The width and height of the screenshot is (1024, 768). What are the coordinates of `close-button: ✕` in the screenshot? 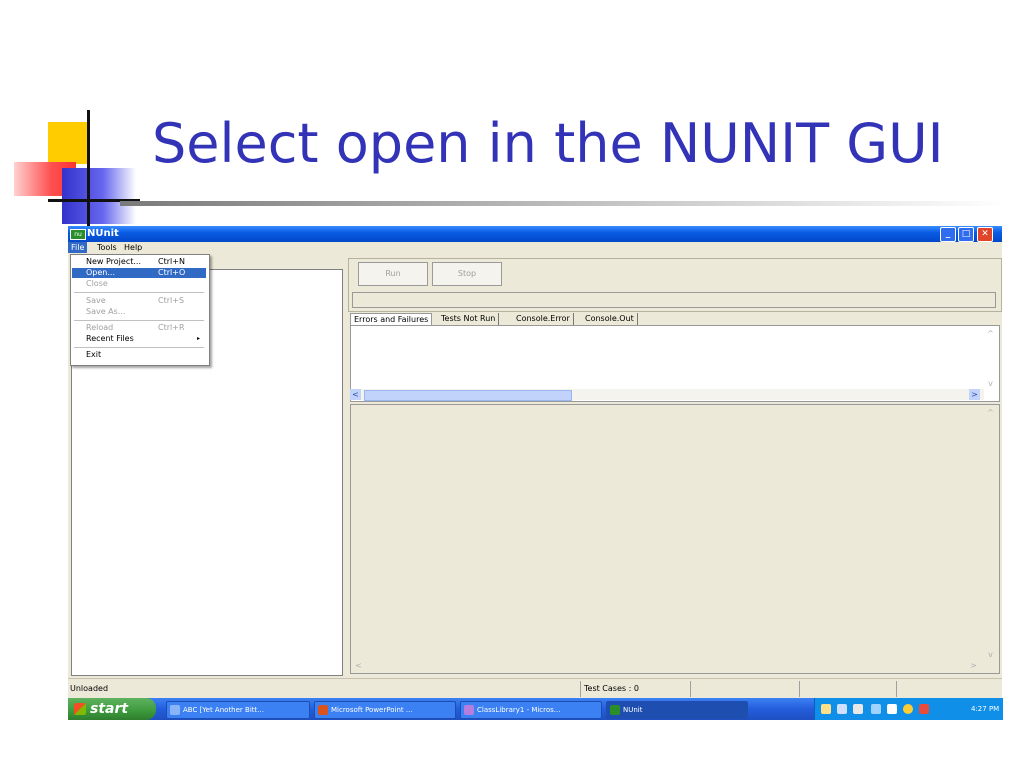 It's located at (985, 234).